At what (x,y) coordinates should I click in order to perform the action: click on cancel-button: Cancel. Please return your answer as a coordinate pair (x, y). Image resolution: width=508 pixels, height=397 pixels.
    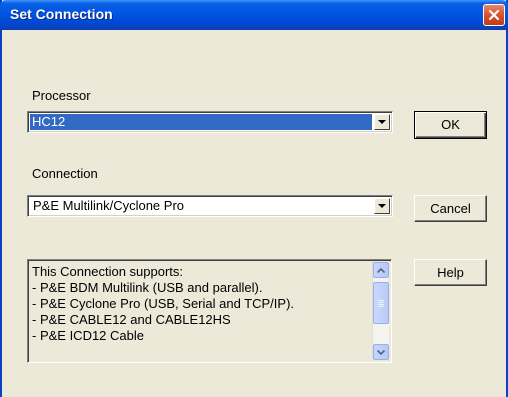
    Looking at the image, I should click on (450, 208).